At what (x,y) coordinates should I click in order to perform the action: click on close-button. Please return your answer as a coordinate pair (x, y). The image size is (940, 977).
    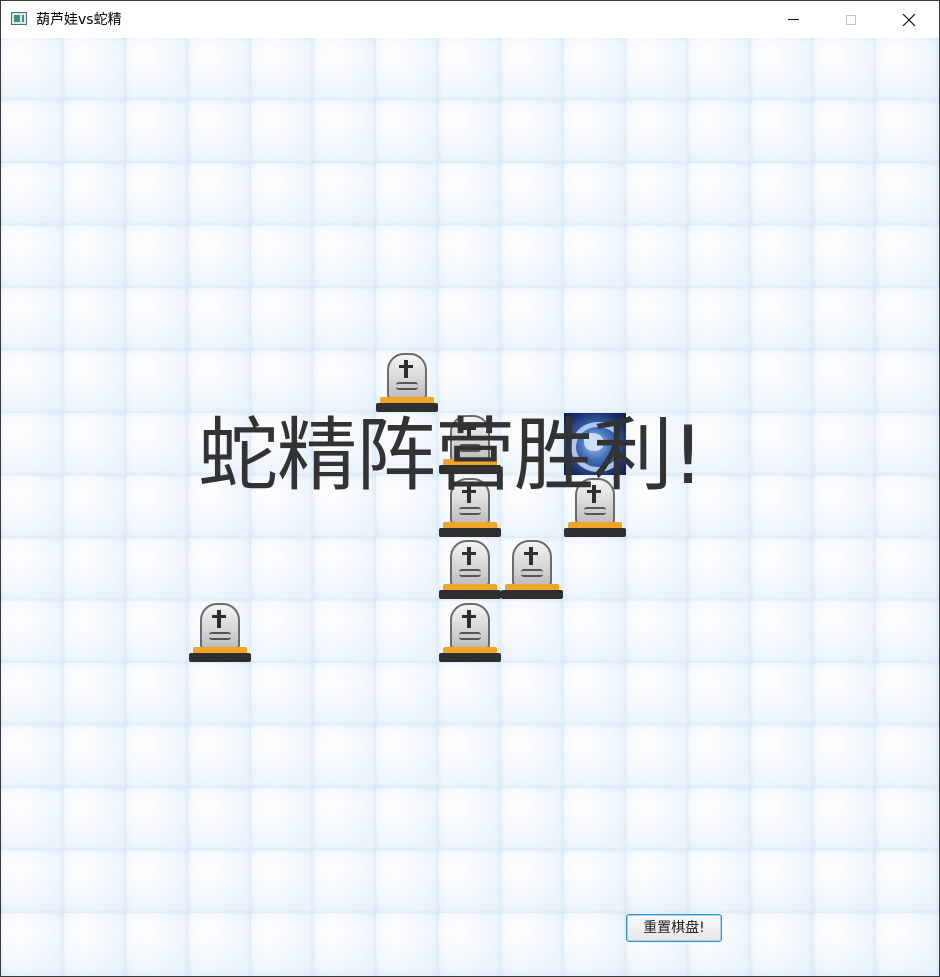
    Looking at the image, I should click on (909, 19).